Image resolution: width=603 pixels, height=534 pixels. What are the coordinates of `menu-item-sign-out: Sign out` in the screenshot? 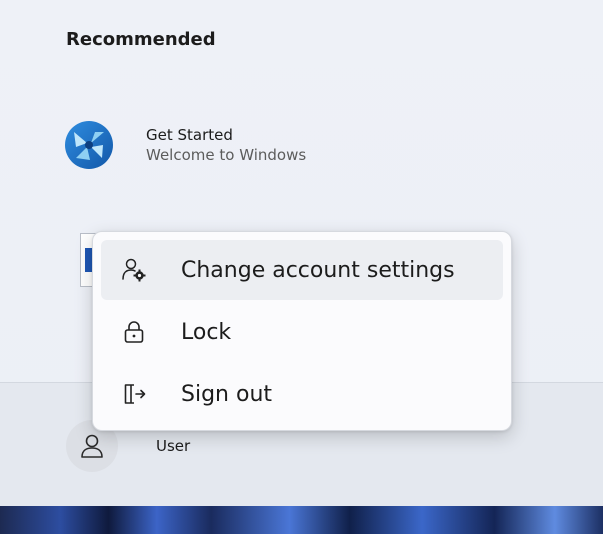 It's located at (302, 394).